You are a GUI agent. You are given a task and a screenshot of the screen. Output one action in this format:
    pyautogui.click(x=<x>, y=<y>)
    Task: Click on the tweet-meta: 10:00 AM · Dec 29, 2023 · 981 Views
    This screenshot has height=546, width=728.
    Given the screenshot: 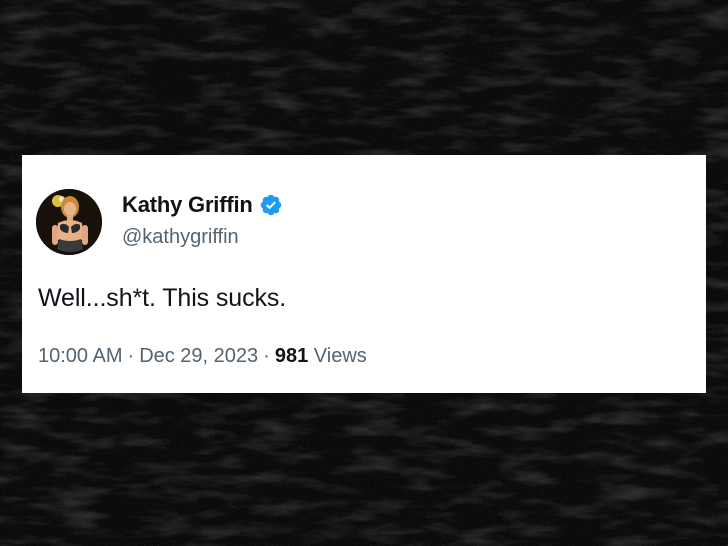 What is the action you would take?
    pyautogui.click(x=202, y=356)
    